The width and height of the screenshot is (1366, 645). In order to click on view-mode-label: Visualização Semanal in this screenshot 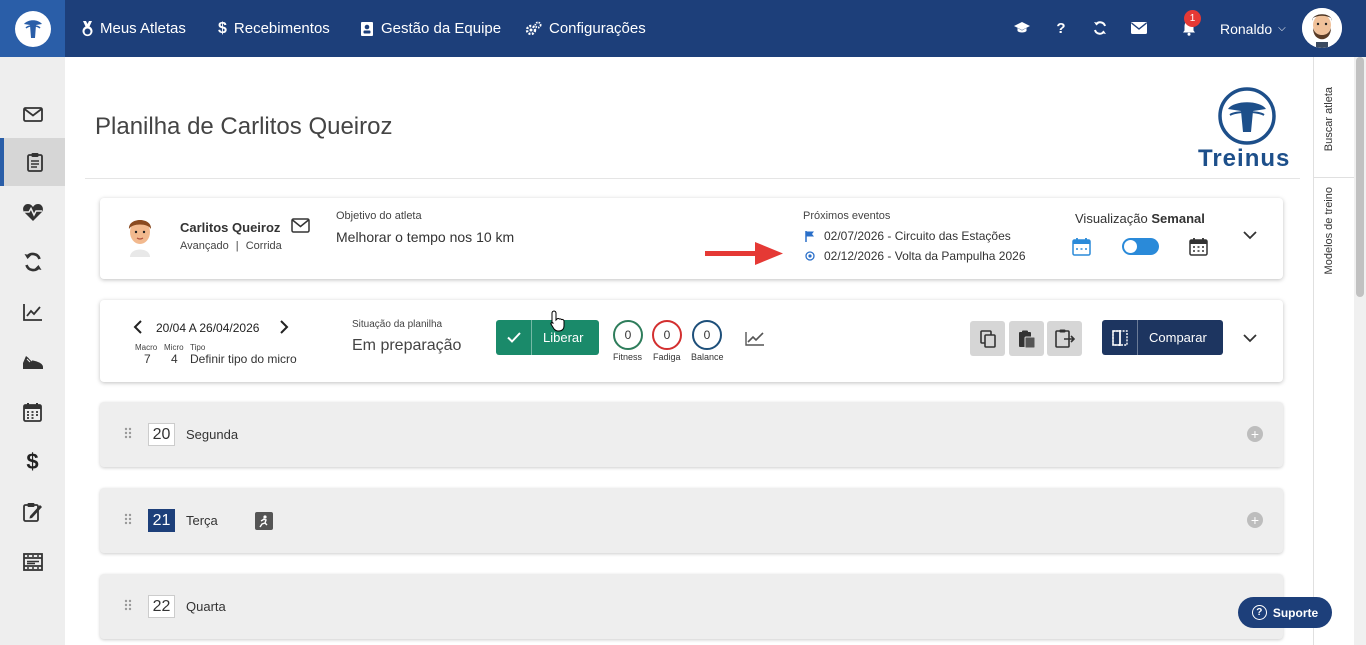, I will do `click(1140, 218)`.